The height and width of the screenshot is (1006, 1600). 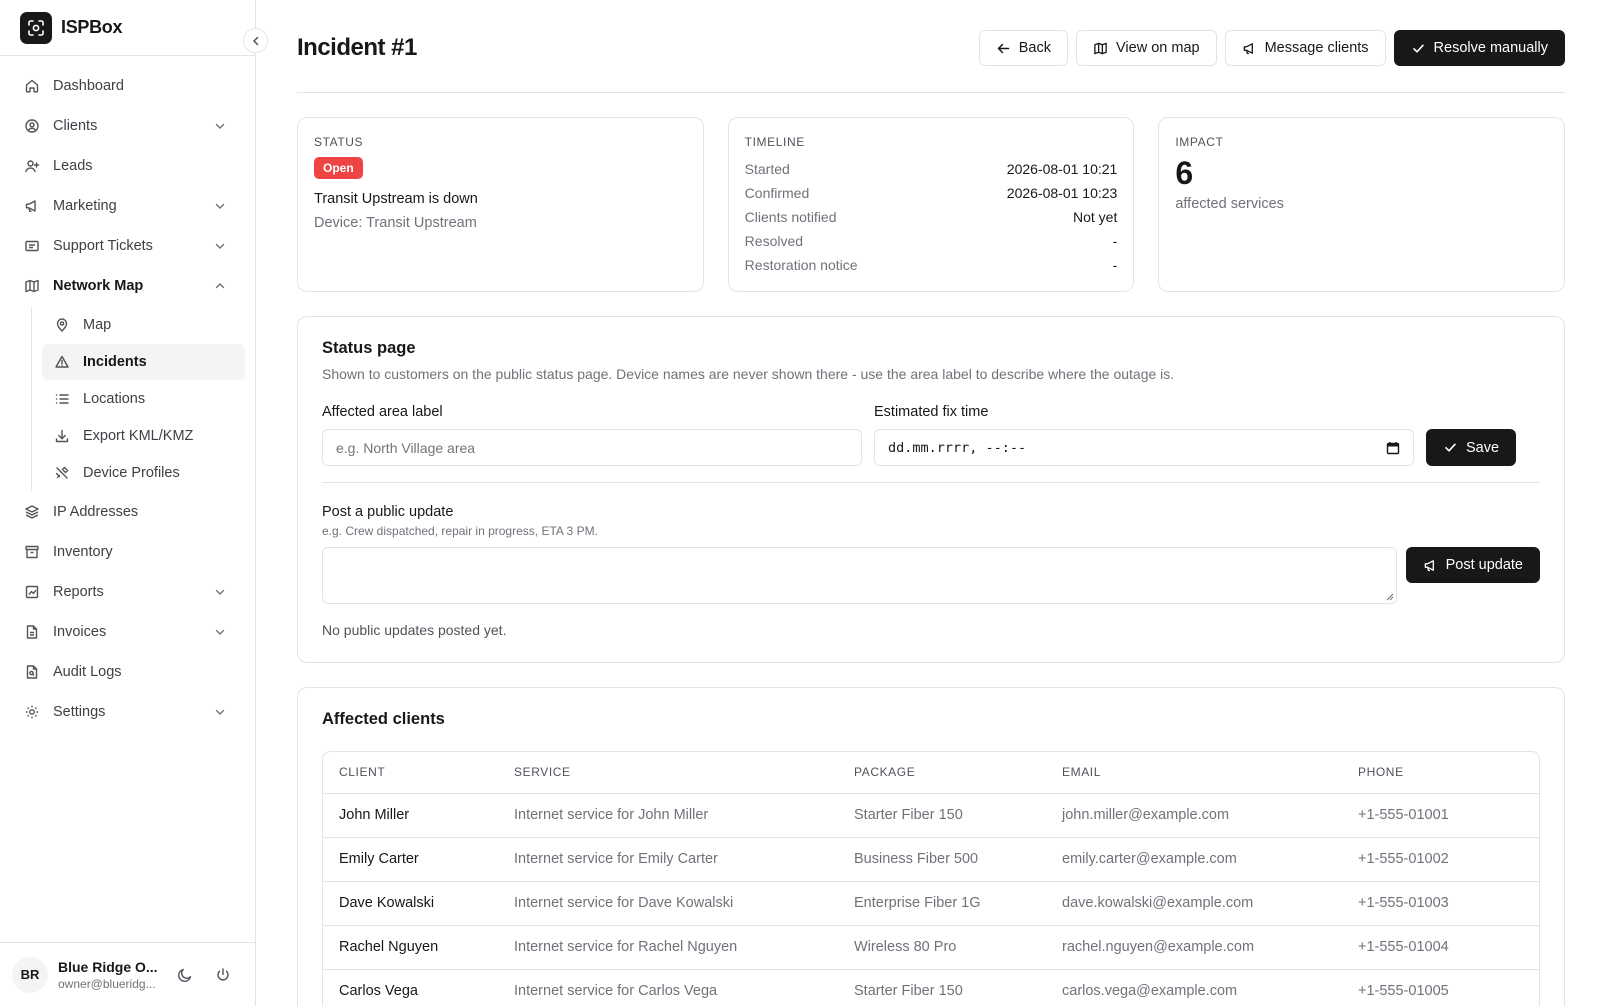 I want to click on sidebar-item-map: Map, so click(x=143, y=325).